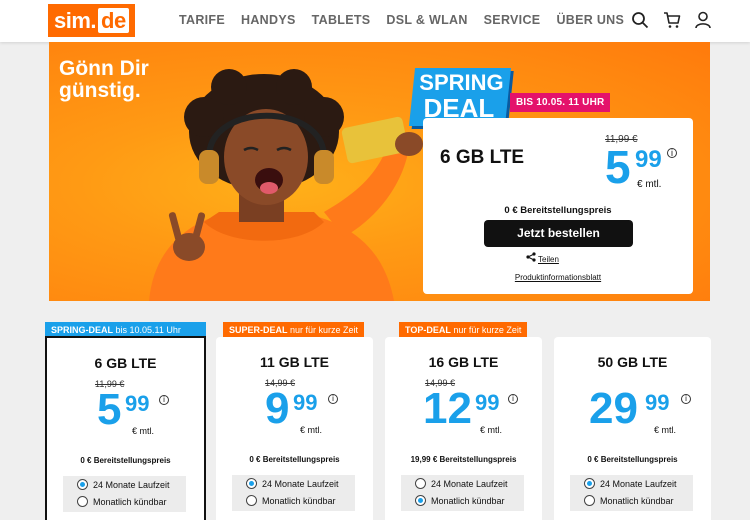 The height and width of the screenshot is (520, 750). I want to click on cart-icon, so click(672, 20).